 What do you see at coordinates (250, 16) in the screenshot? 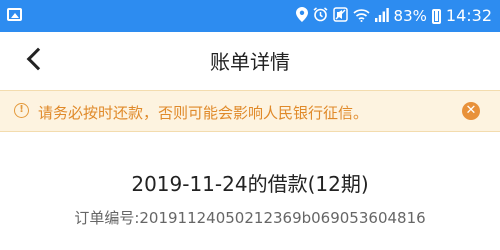
I see `status-bar: 83% 14:32` at bounding box center [250, 16].